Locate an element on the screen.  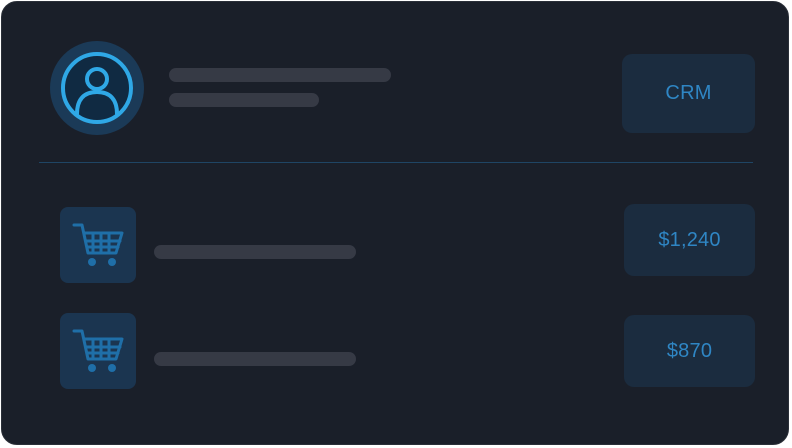
subtitle-placeholder is located at coordinates (244, 100).